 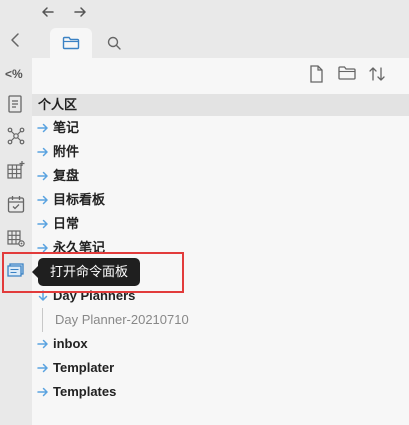 I want to click on file-label: Day Planner-20210710, so click(x=122, y=319).